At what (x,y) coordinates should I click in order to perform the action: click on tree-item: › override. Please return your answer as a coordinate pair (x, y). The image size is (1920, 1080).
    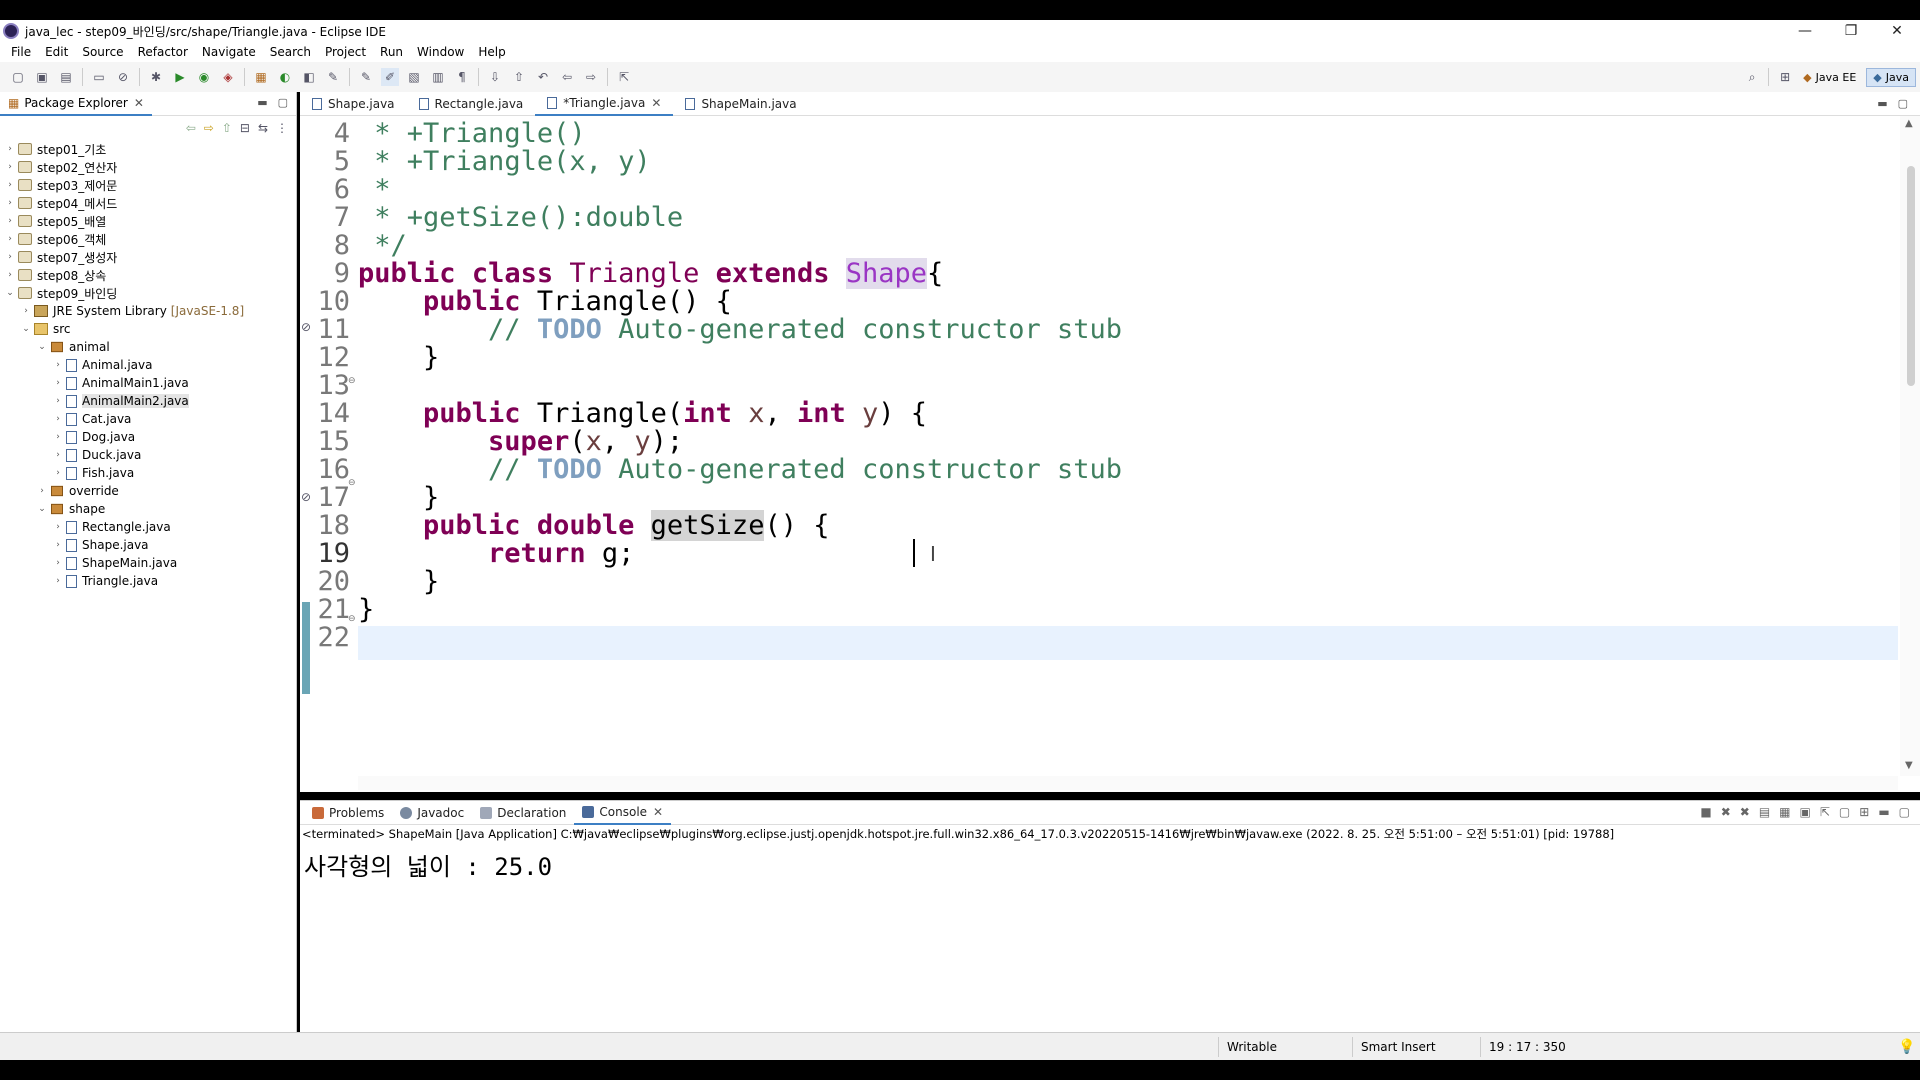
    Looking at the image, I should click on (148, 491).